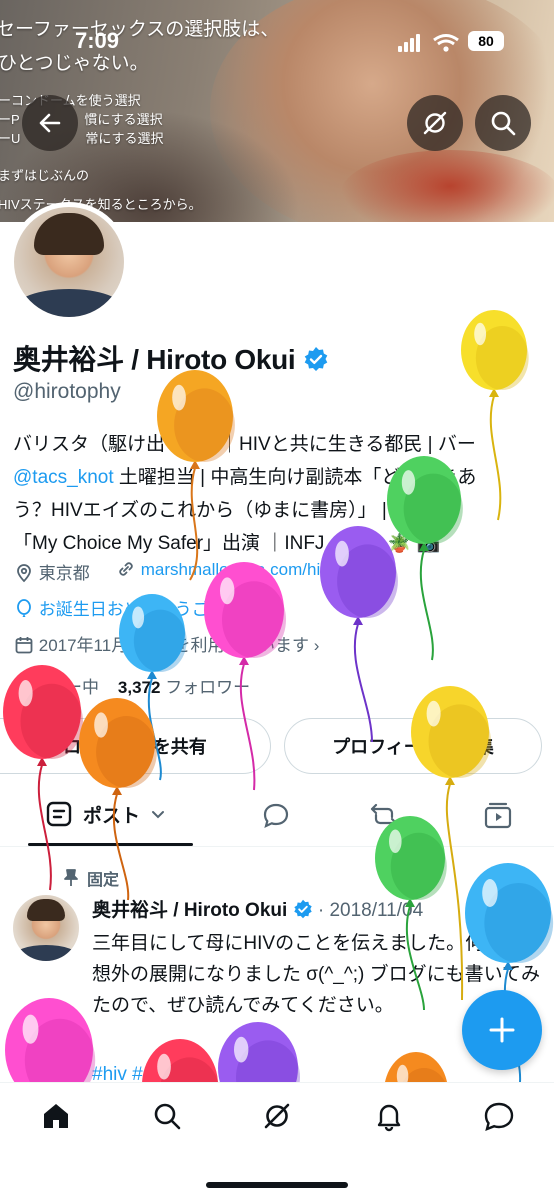  Describe the element at coordinates (56, 1116) in the screenshot. I see `home-icon` at that location.